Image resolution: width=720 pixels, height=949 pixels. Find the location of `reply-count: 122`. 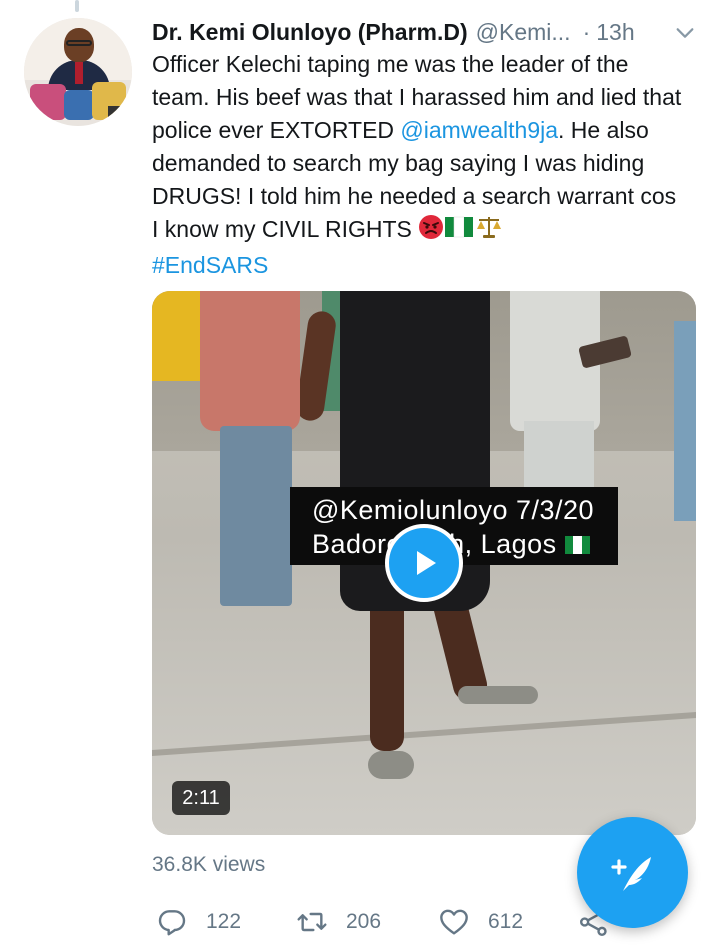

reply-count: 122 is located at coordinates (224, 921).